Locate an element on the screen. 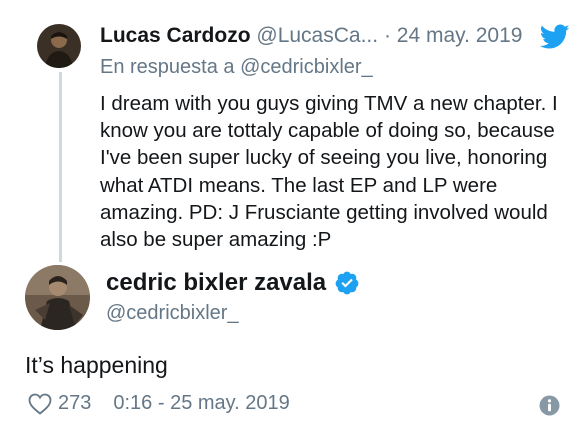 This screenshot has height=422, width=588. verified-badge-icon is located at coordinates (347, 283).